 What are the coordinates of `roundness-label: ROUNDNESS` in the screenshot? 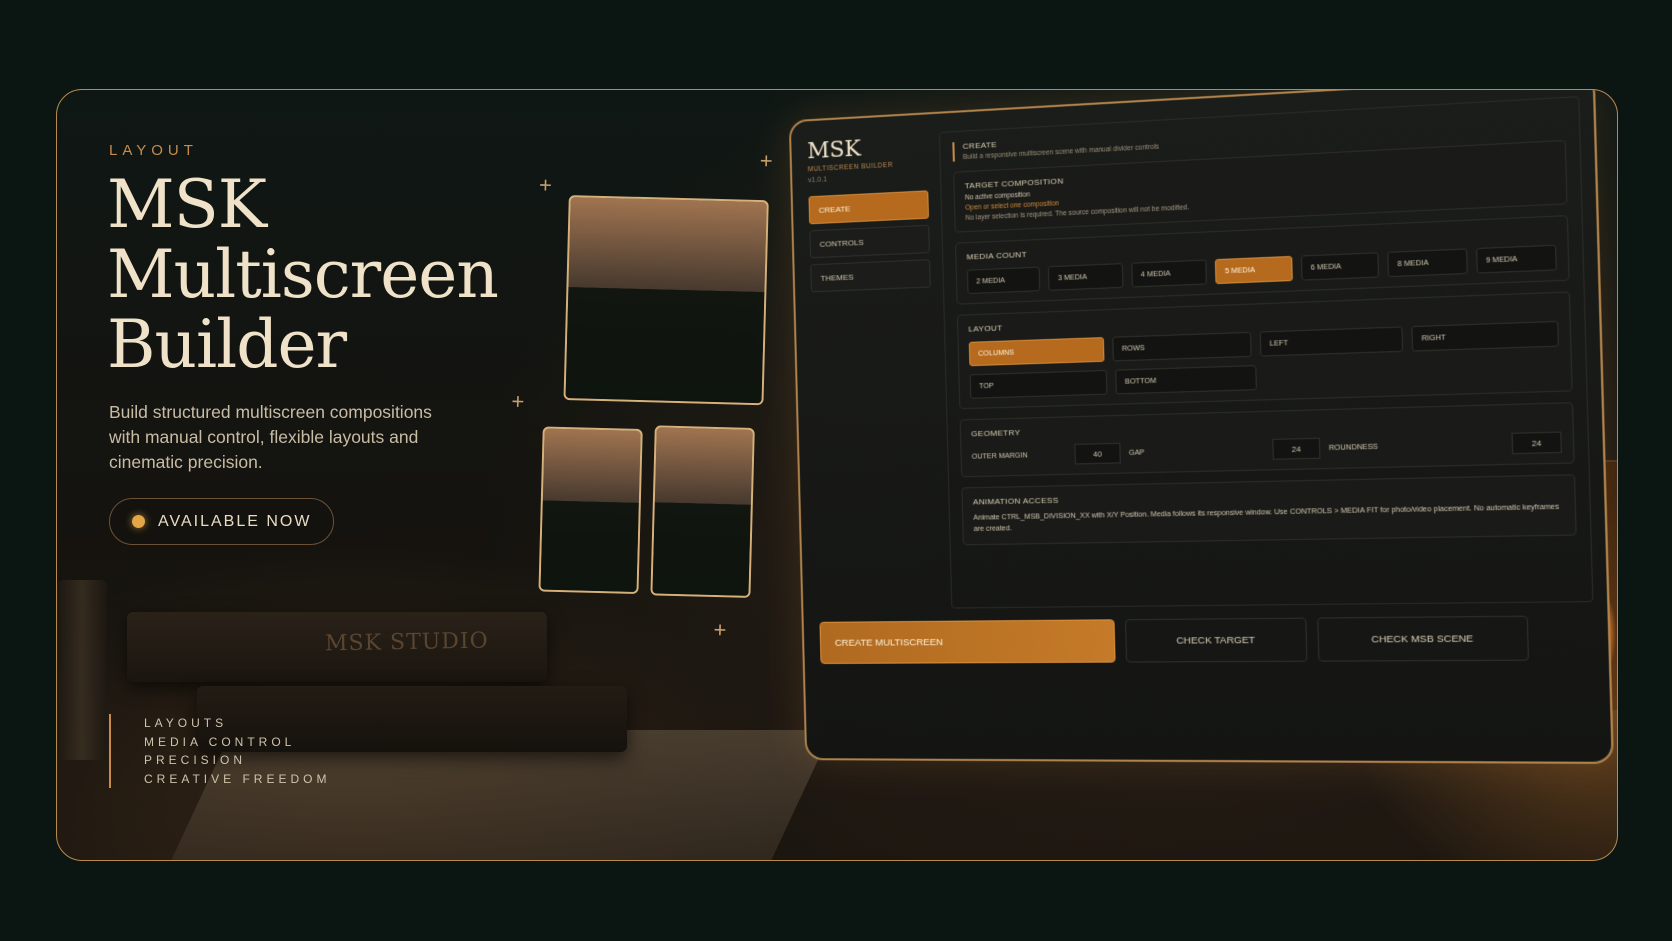 It's located at (1353, 447).